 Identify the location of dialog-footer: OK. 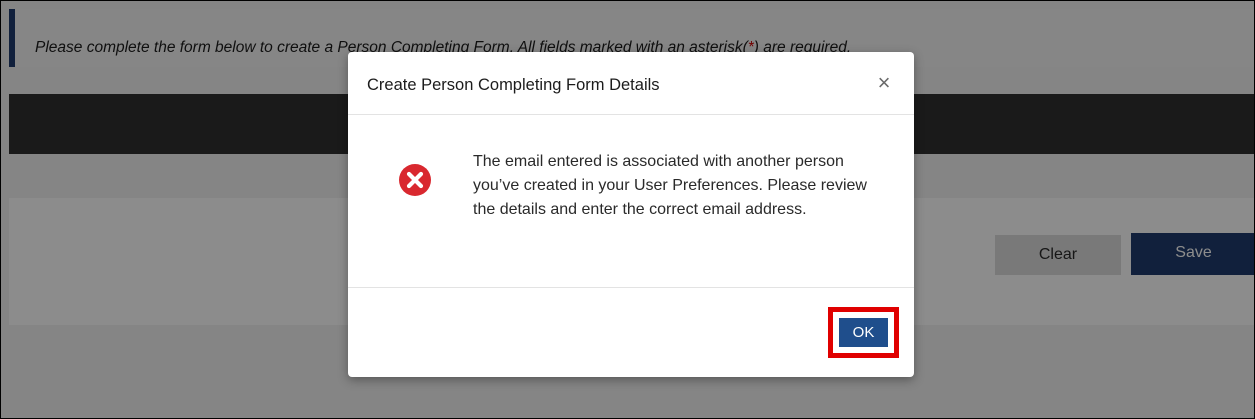
(631, 332).